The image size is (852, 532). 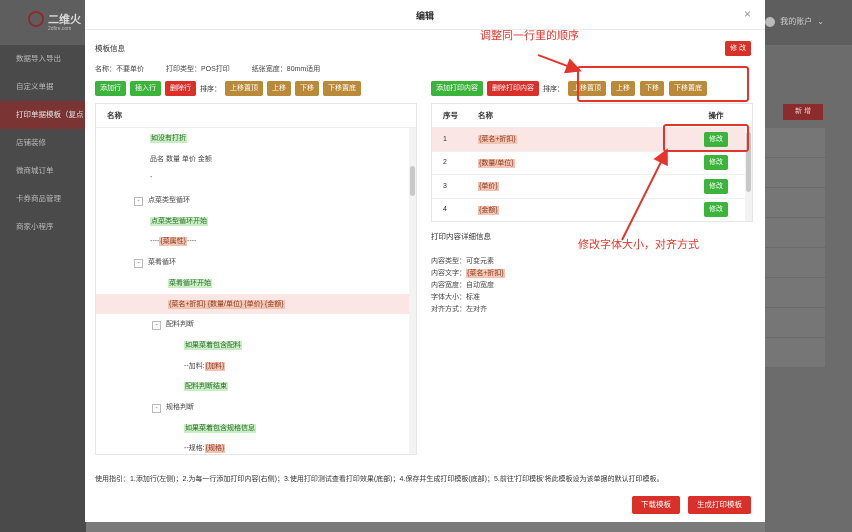 I want to click on content-sort-label: 排序：, so click(x=553, y=89).